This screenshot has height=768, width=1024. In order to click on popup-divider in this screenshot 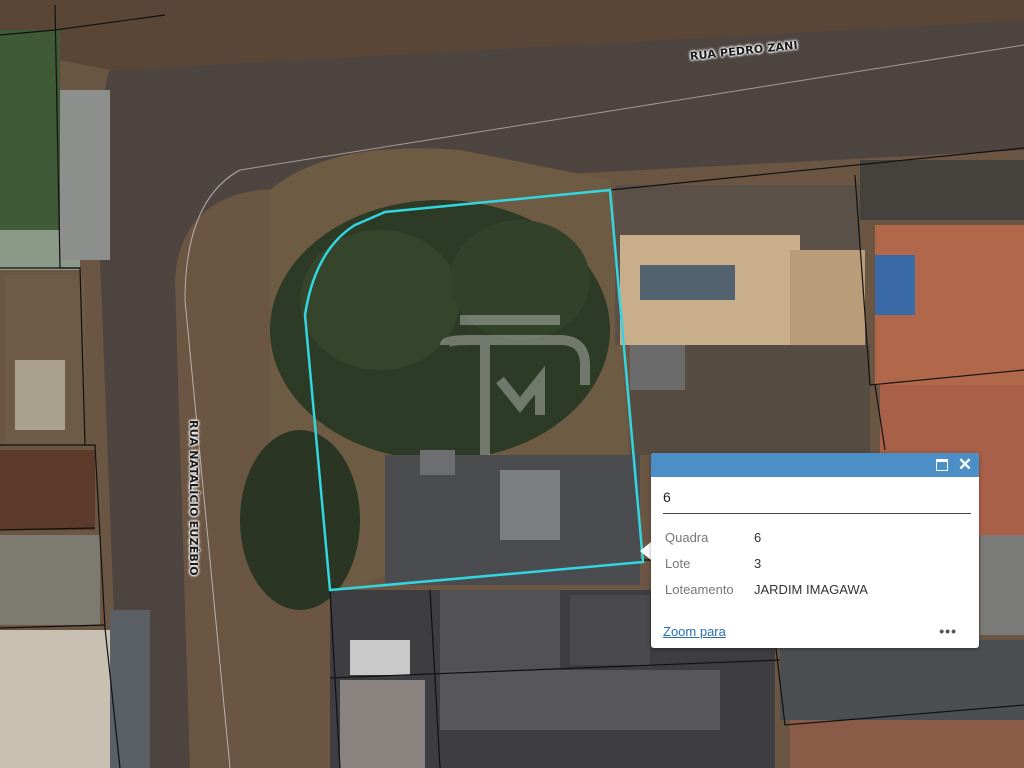, I will do `click(817, 513)`.